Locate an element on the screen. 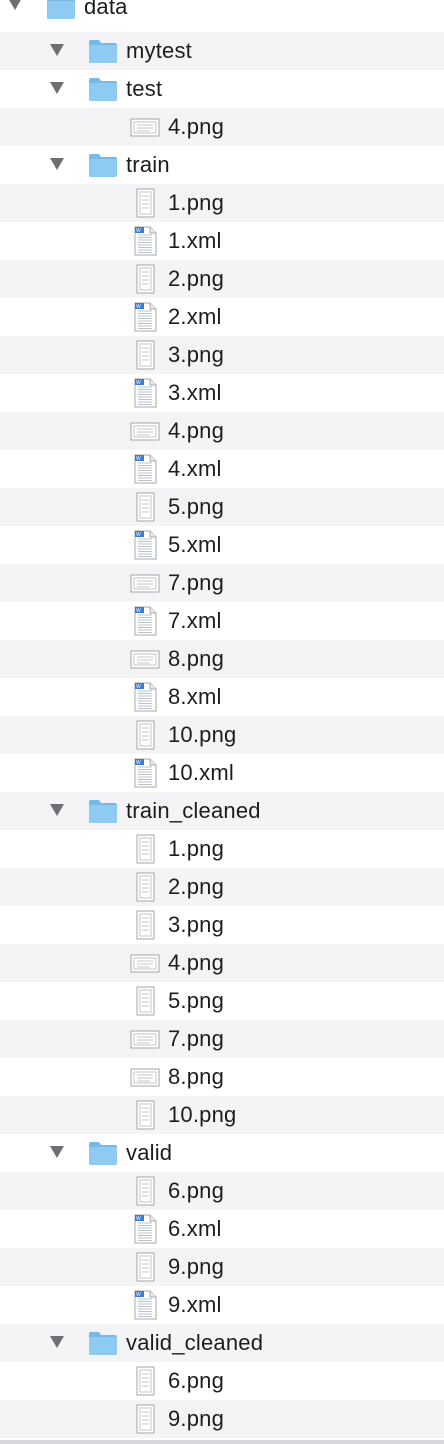 This screenshot has width=444, height=1444. file-name: 8.png is located at coordinates (196, 658).